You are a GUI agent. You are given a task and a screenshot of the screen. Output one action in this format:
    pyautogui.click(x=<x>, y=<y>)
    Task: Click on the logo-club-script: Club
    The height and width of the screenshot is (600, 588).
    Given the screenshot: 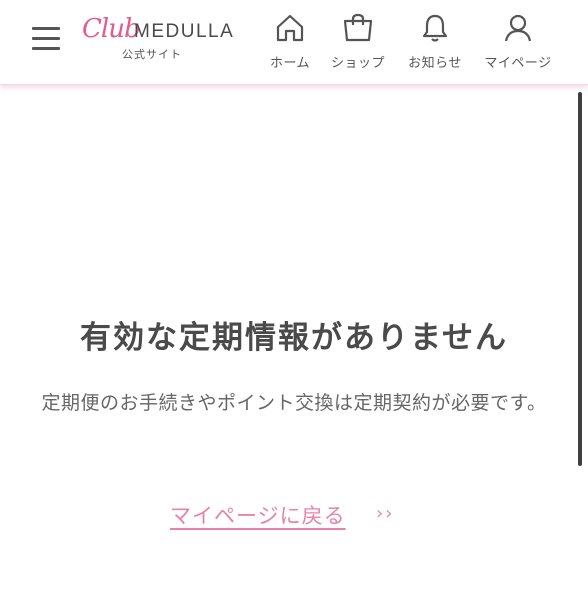 What is the action you would take?
    pyautogui.click(x=111, y=29)
    